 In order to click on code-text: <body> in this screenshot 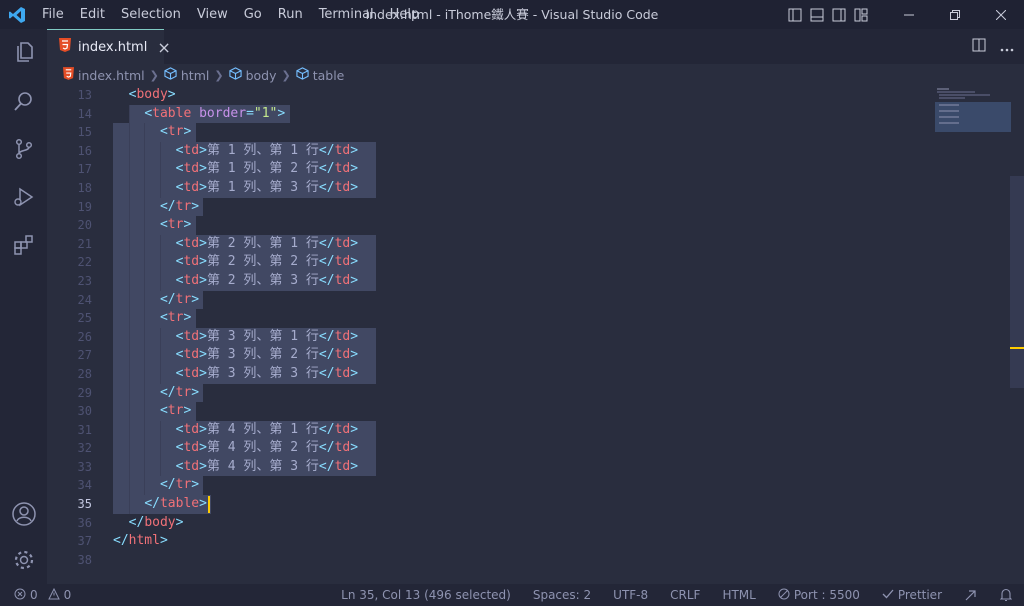, I will do `click(152, 94)`.